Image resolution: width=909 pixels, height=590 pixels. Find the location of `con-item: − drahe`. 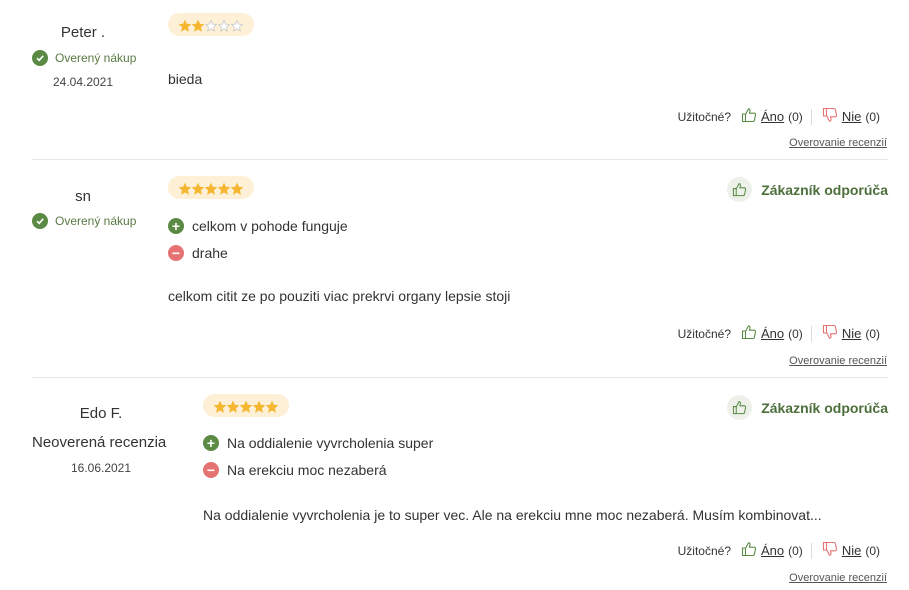

con-item: − drahe is located at coordinates (198, 253).